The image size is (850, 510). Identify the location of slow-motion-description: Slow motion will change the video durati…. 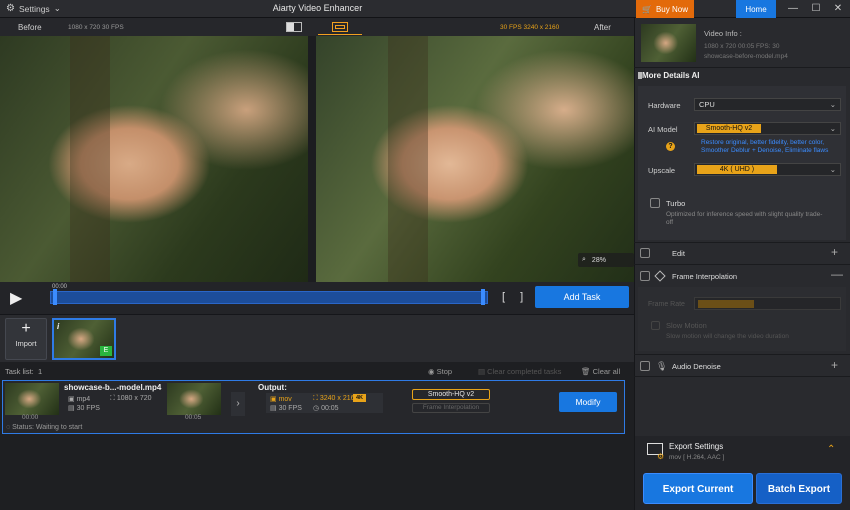
(727, 336).